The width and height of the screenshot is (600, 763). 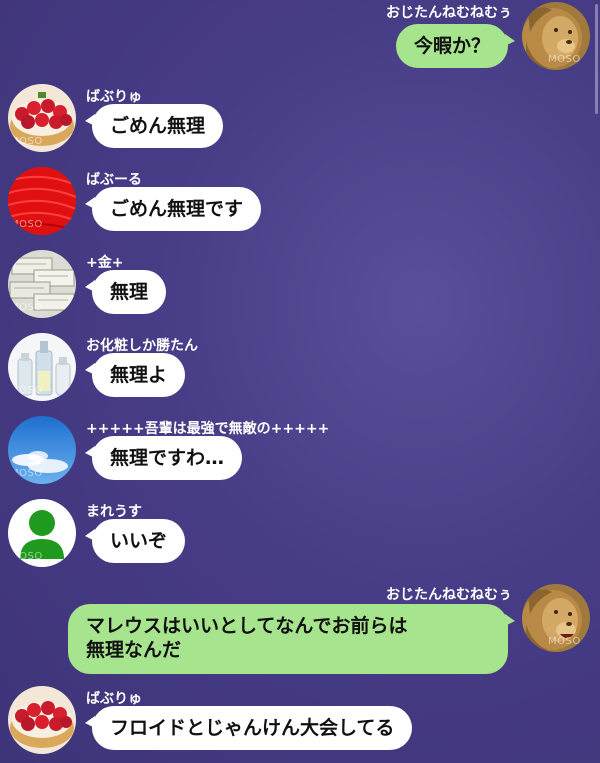 What do you see at coordinates (42, 720) in the screenshot?
I see `strawberry-tart-icon` at bounding box center [42, 720].